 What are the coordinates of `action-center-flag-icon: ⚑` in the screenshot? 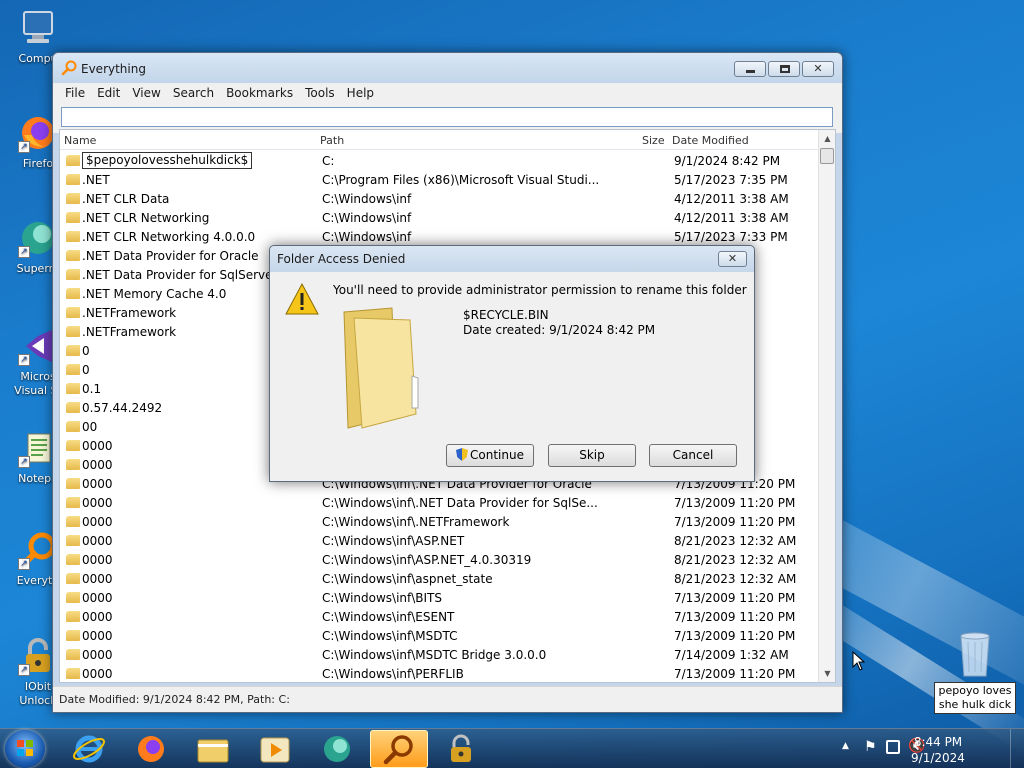 It's located at (870, 747).